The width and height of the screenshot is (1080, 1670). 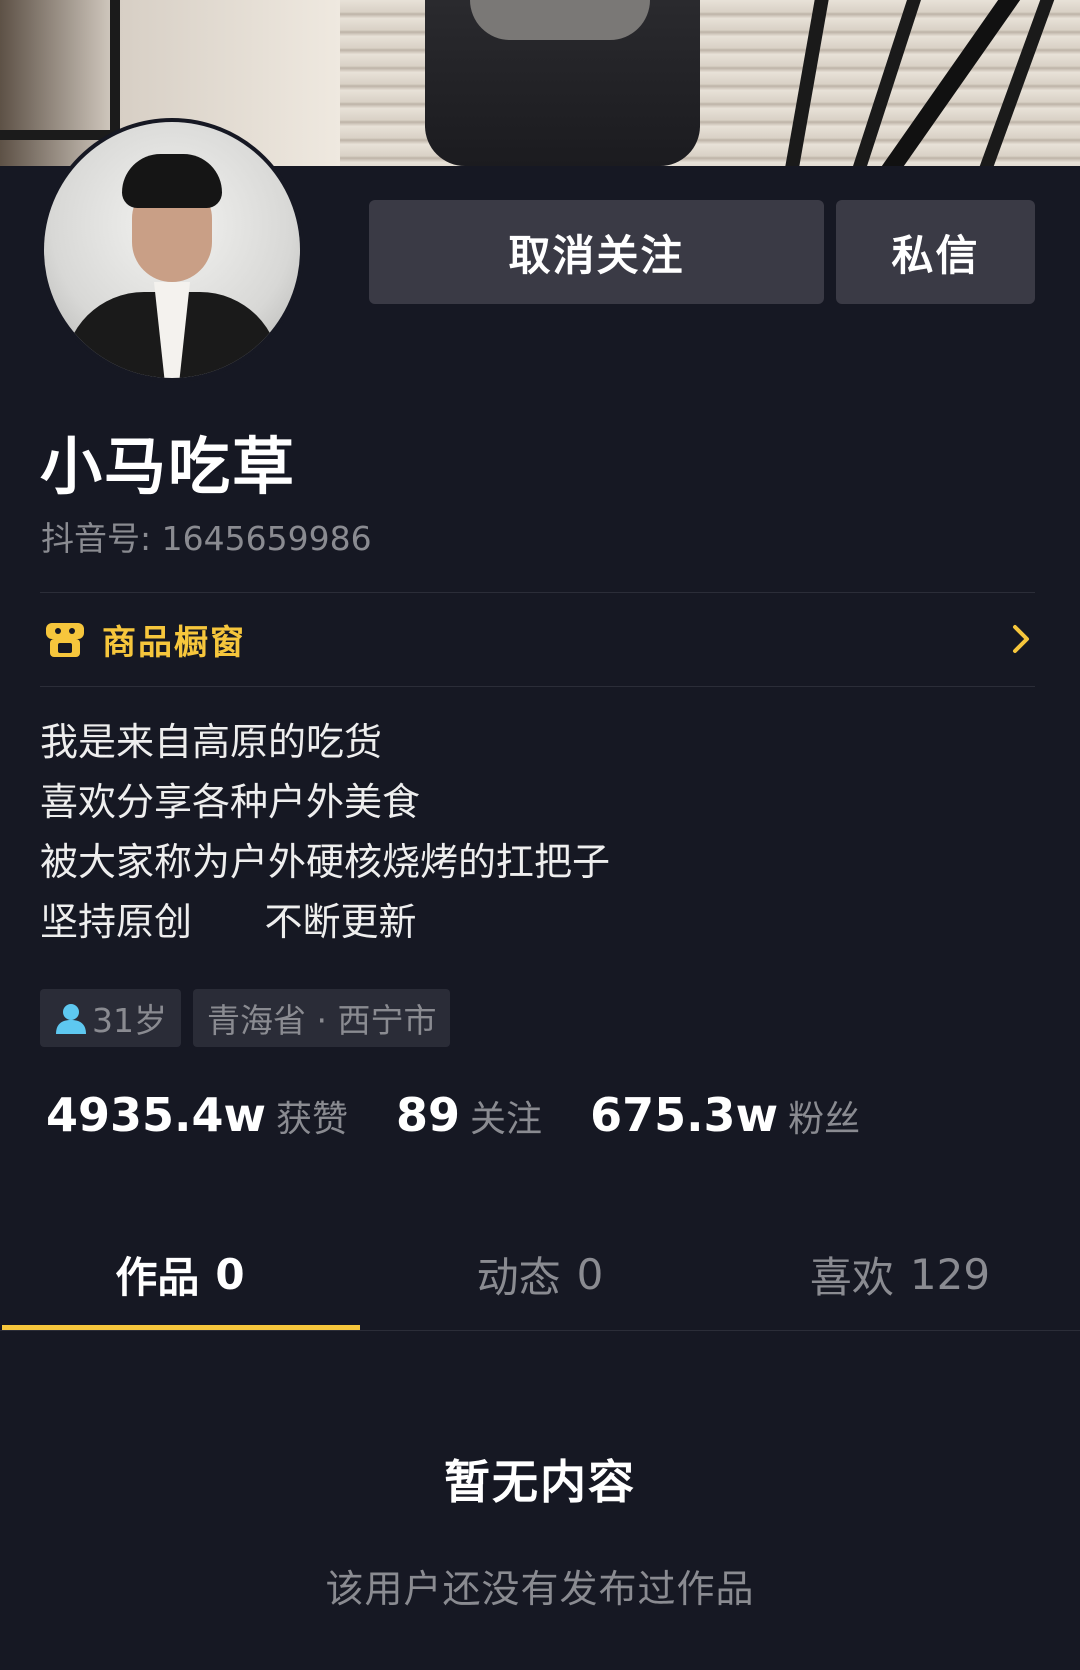 I want to click on tab-works: 作品 0, so click(x=180, y=1275).